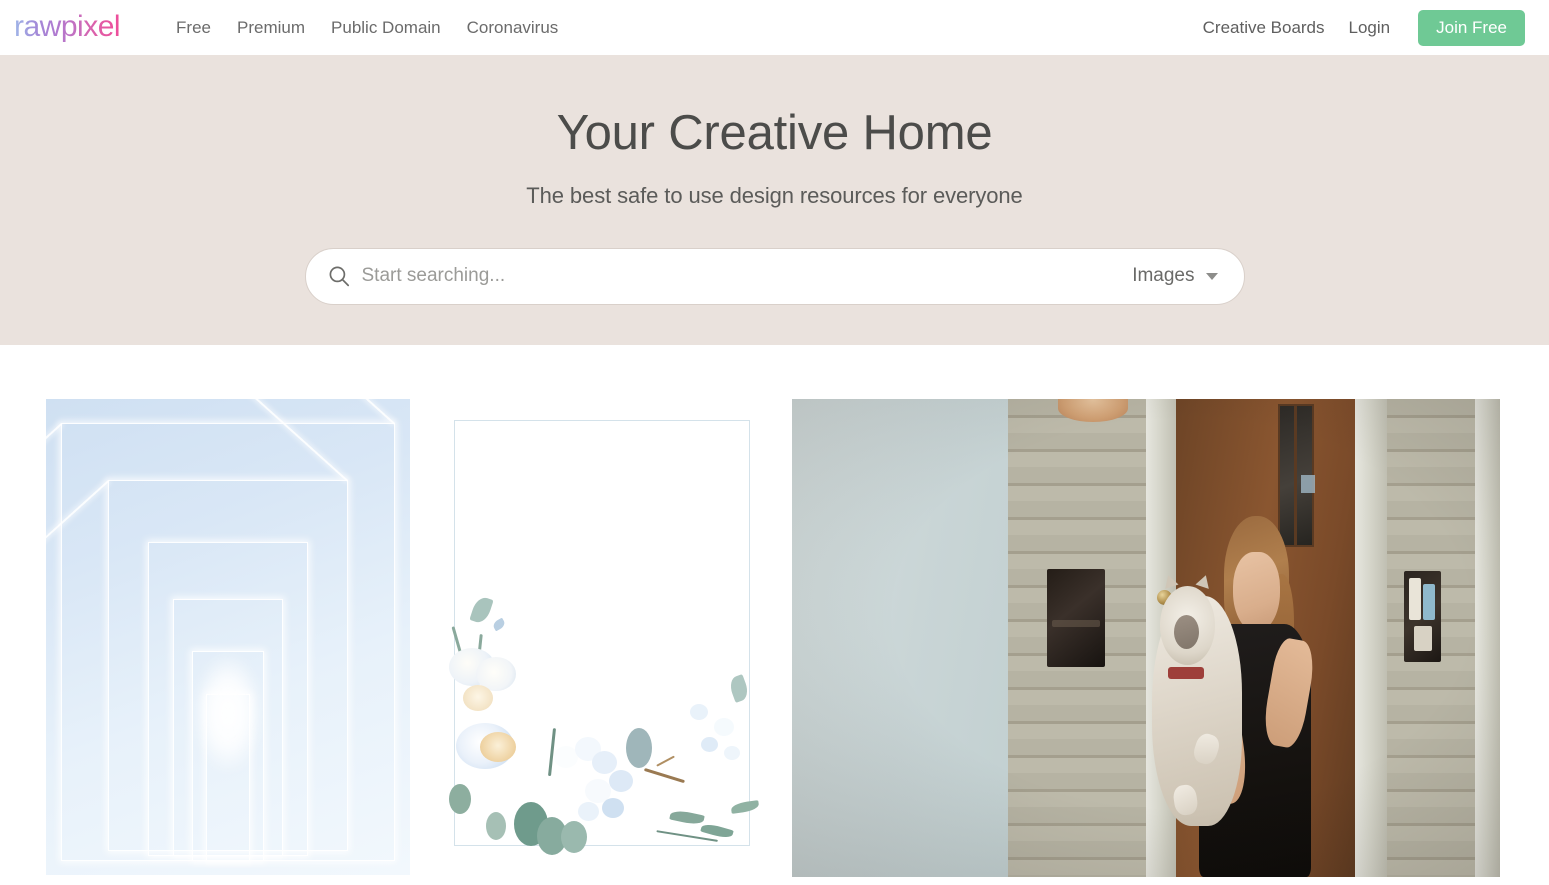 The height and width of the screenshot is (885, 1549). Describe the element at coordinates (1163, 276) in the screenshot. I see `search-type-label: Images` at that location.